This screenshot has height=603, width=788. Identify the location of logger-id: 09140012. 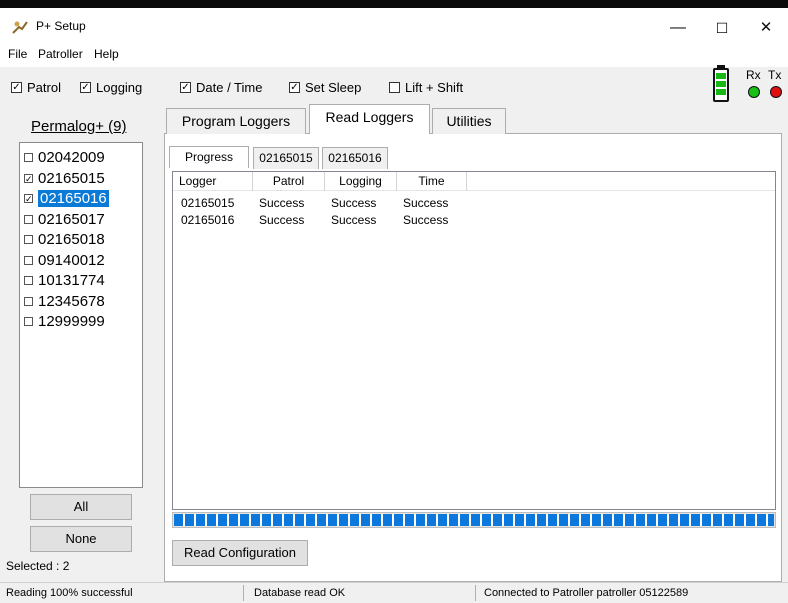
(71, 260).